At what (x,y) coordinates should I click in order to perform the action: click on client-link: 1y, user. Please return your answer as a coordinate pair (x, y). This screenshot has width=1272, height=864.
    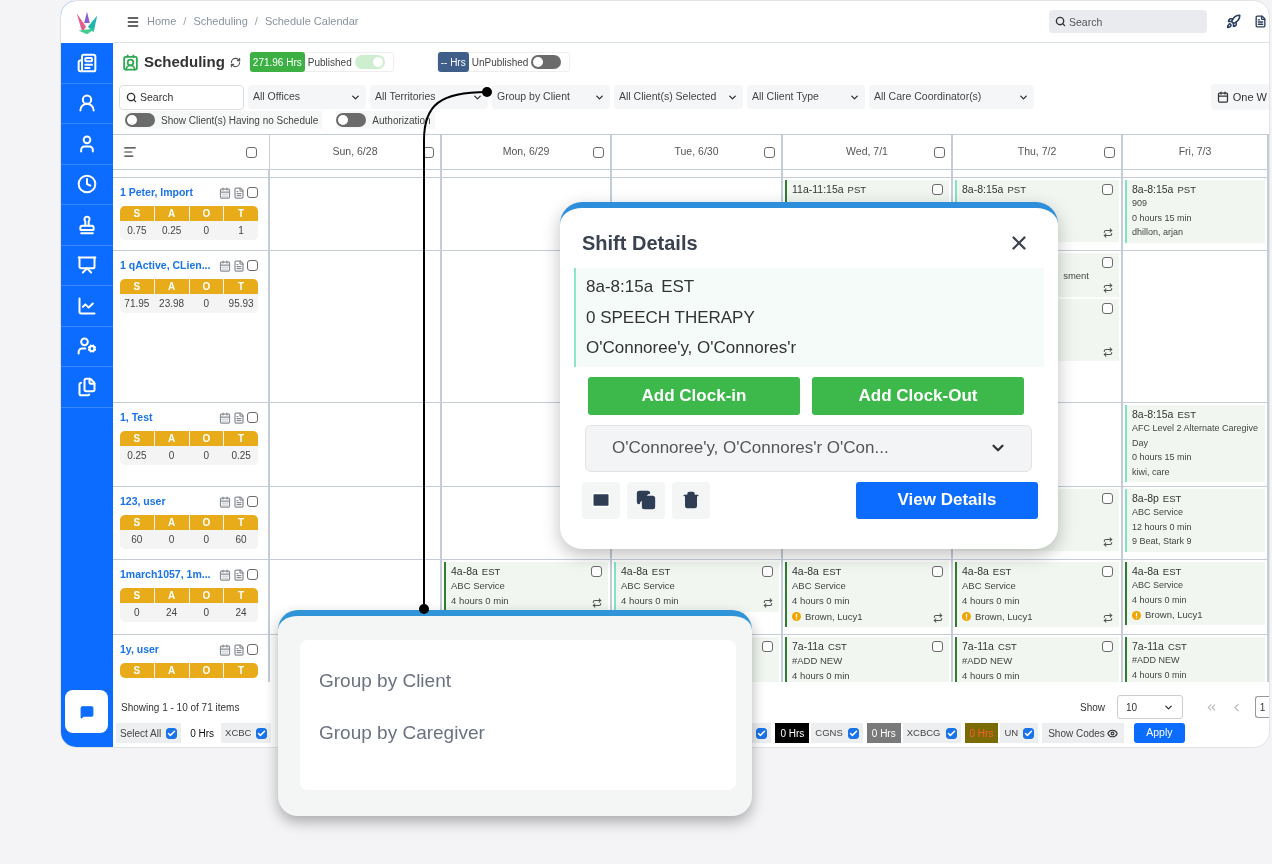
    Looking at the image, I should click on (168, 650).